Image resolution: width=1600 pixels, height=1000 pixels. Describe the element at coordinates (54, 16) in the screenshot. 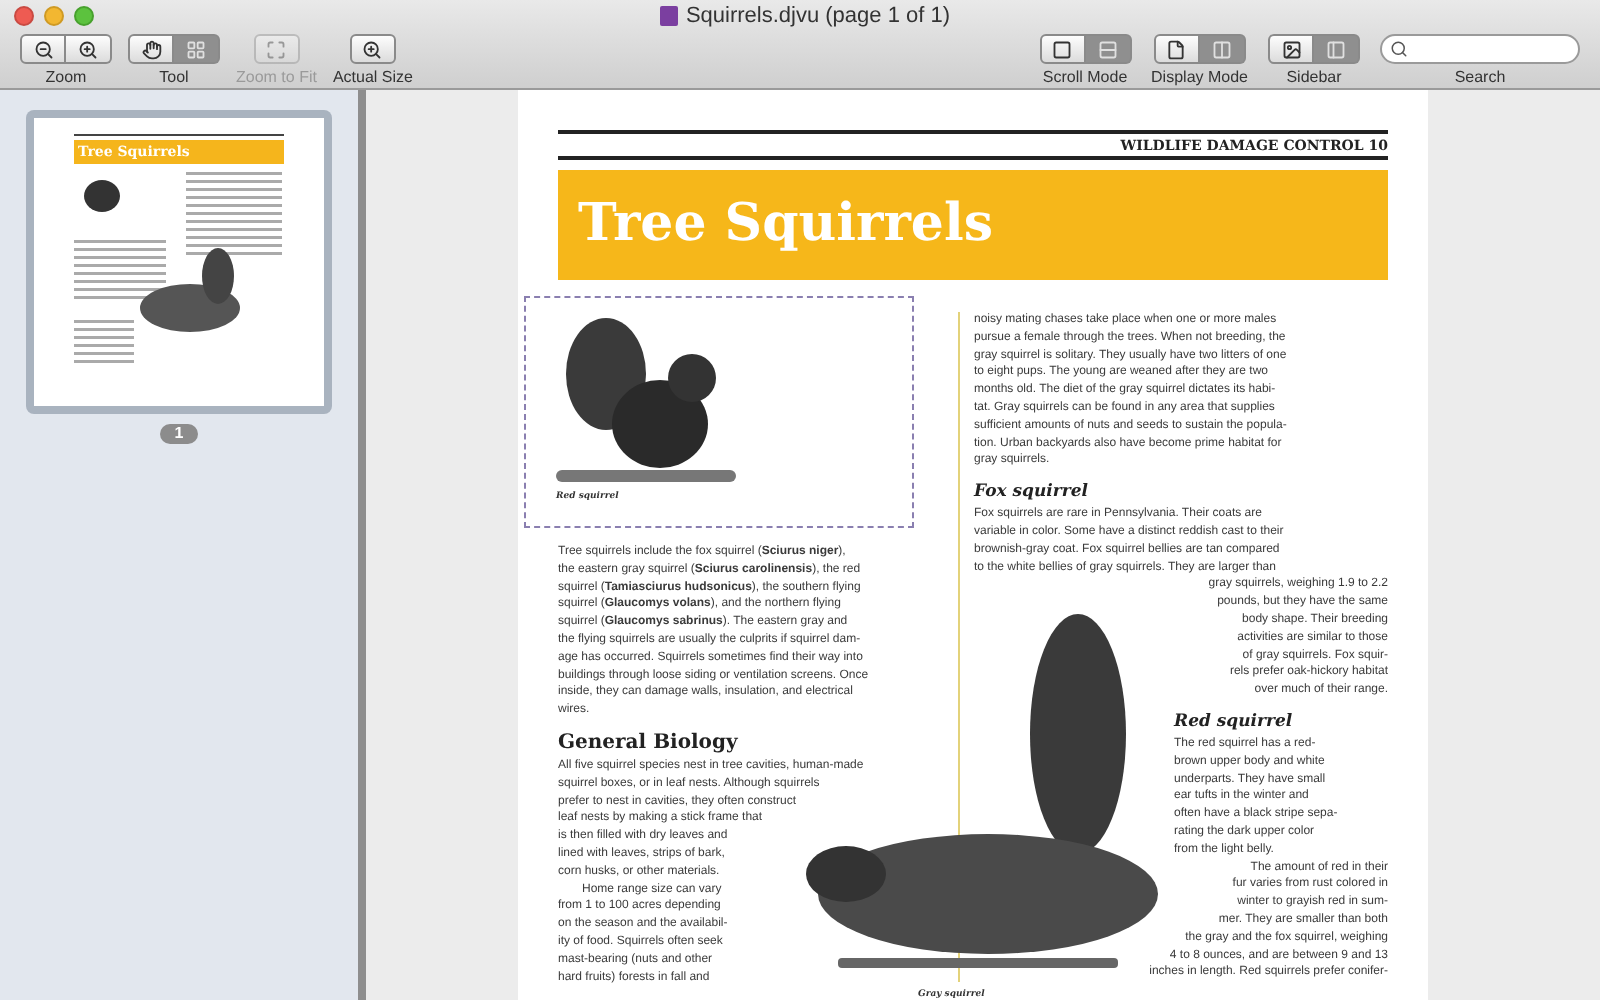

I see `minimize-window-button` at that location.